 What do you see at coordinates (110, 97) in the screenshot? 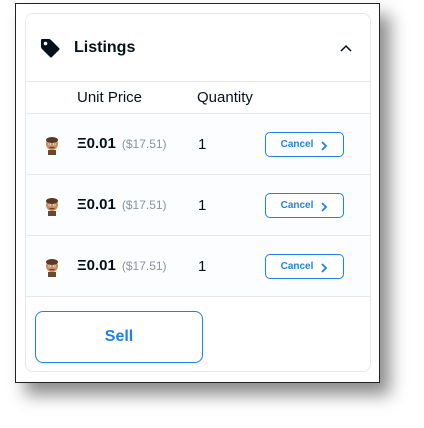
I see `unit-price-column-header: Unit Price` at bounding box center [110, 97].